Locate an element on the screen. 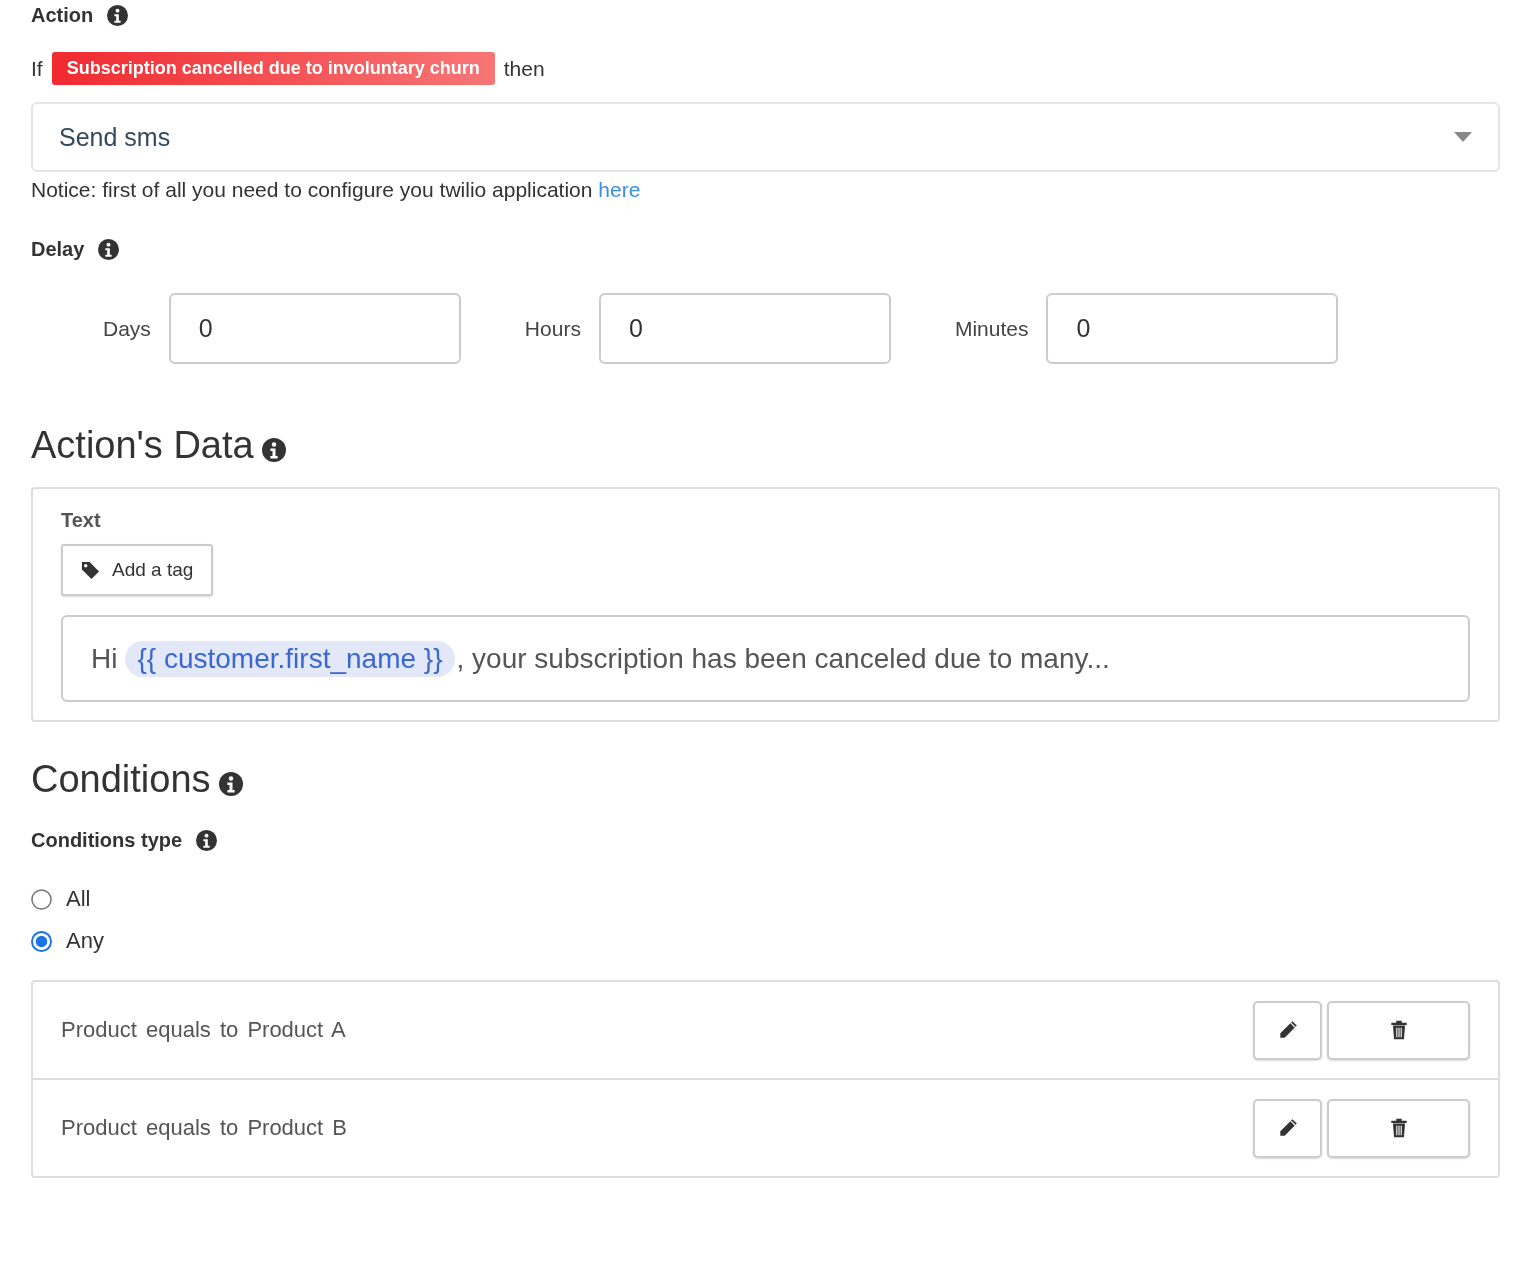  caret-icon is located at coordinates (1463, 137).